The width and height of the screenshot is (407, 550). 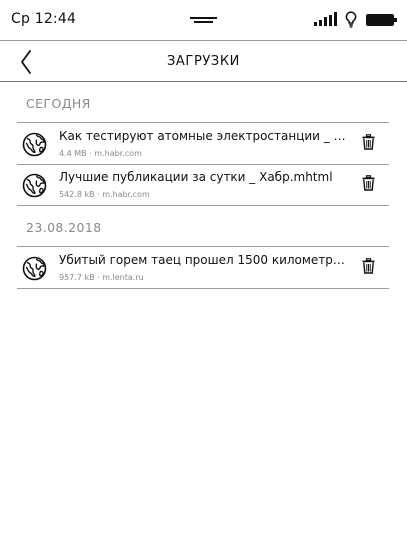 I want to click on page-title: ЗАГРУЗКИ, so click(x=203, y=61).